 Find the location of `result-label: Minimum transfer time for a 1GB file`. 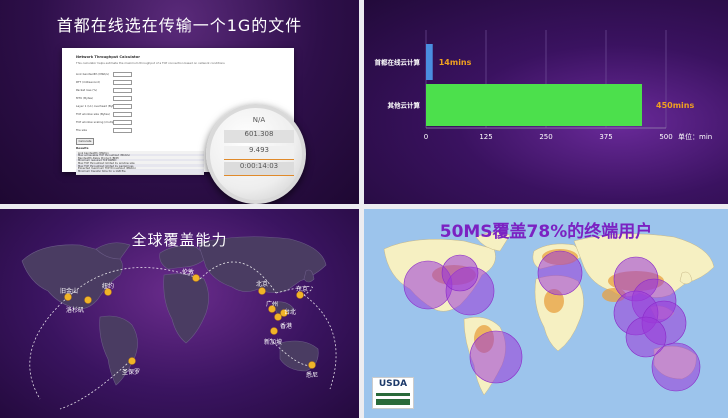

result-label: Minimum transfer time for a 1GB file is located at coordinates (102, 171).